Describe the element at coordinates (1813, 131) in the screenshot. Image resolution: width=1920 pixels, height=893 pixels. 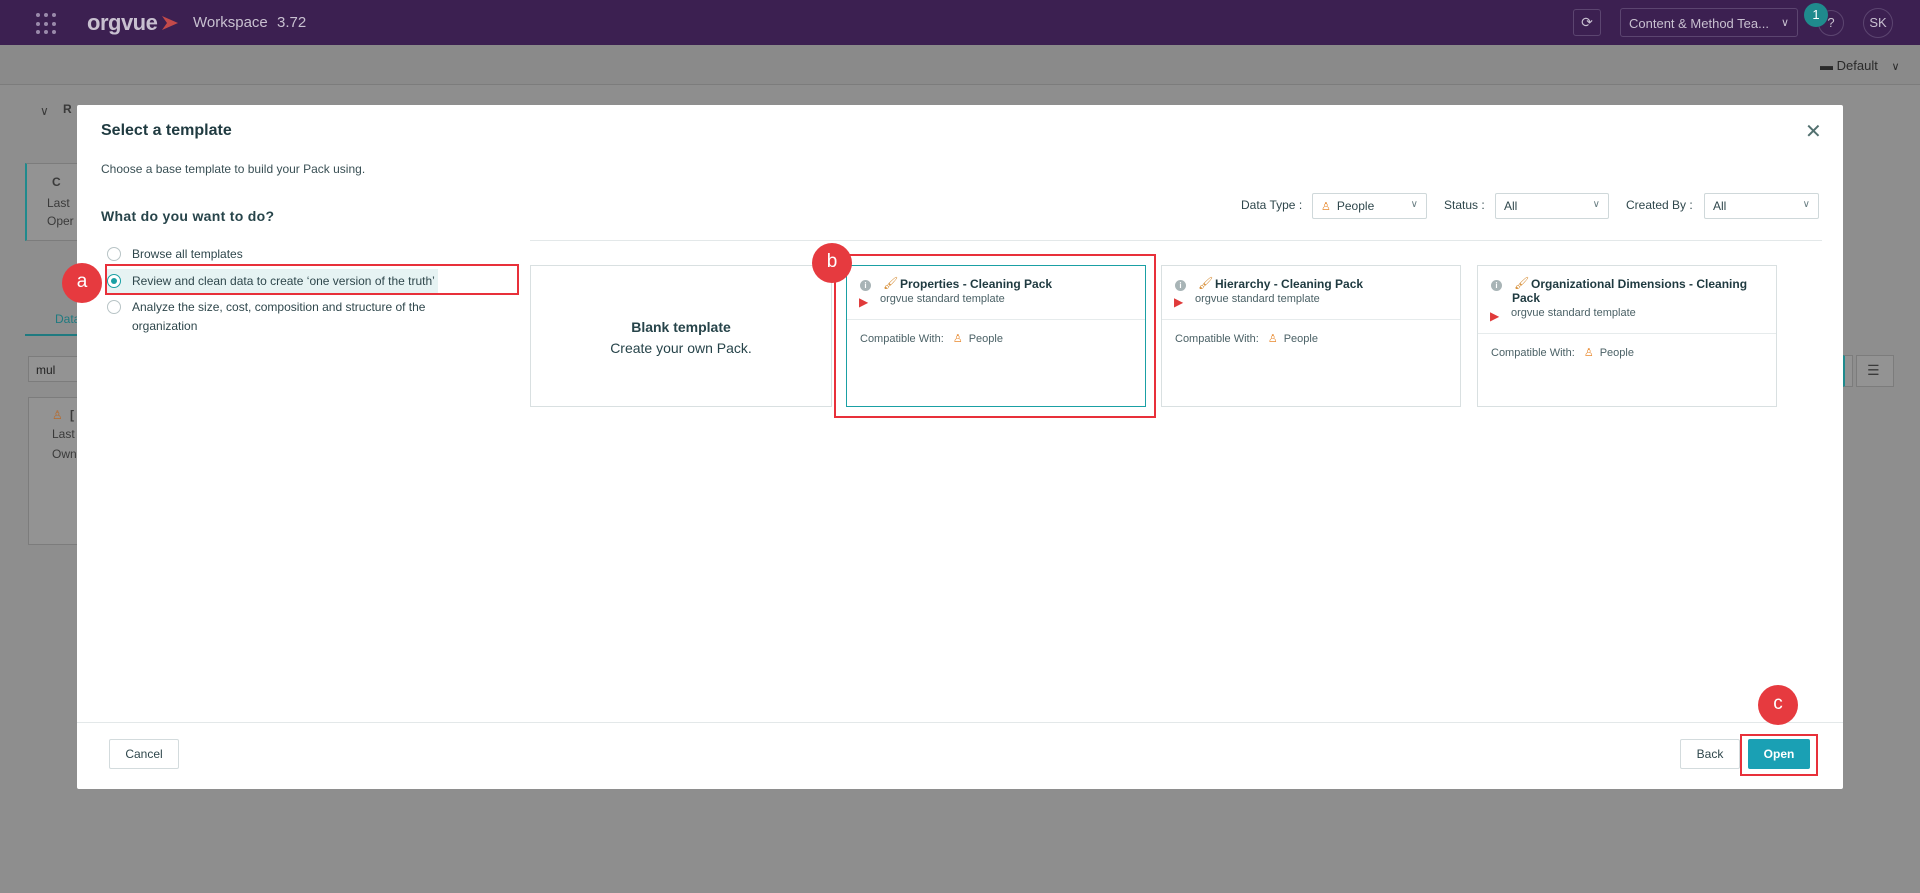
I see `close-icon: ✕` at that location.